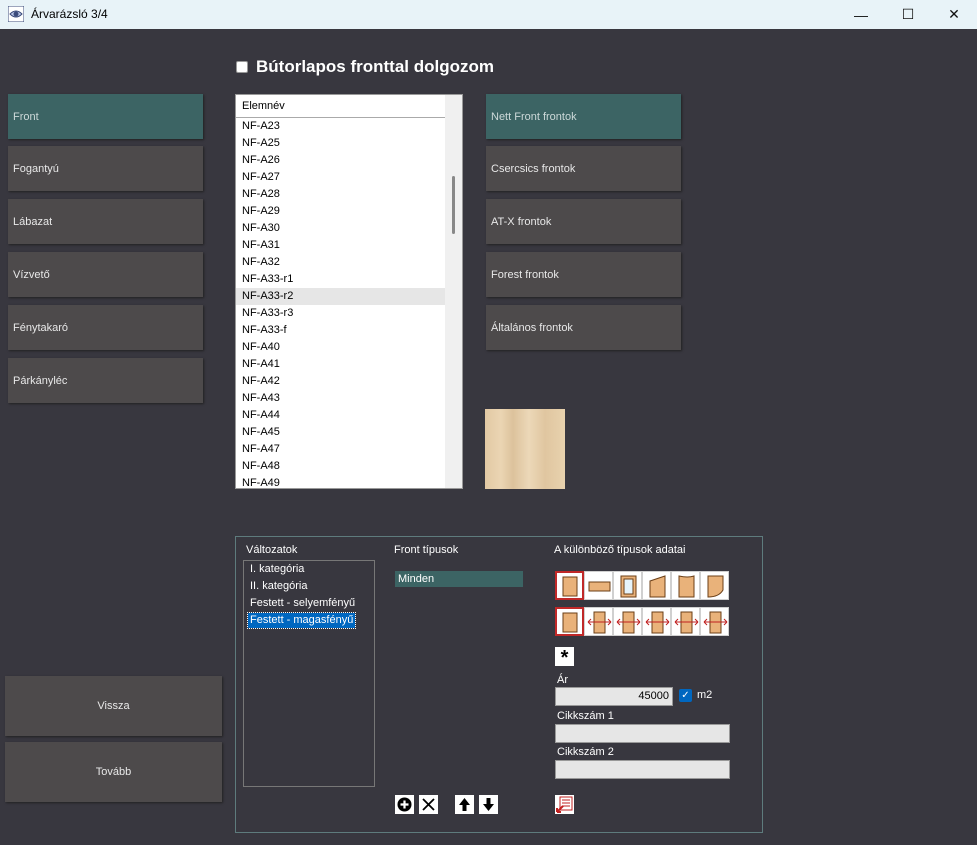 The image size is (977, 845). Describe the element at coordinates (341, 160) in the screenshot. I see `list-item: NF-A26` at that location.